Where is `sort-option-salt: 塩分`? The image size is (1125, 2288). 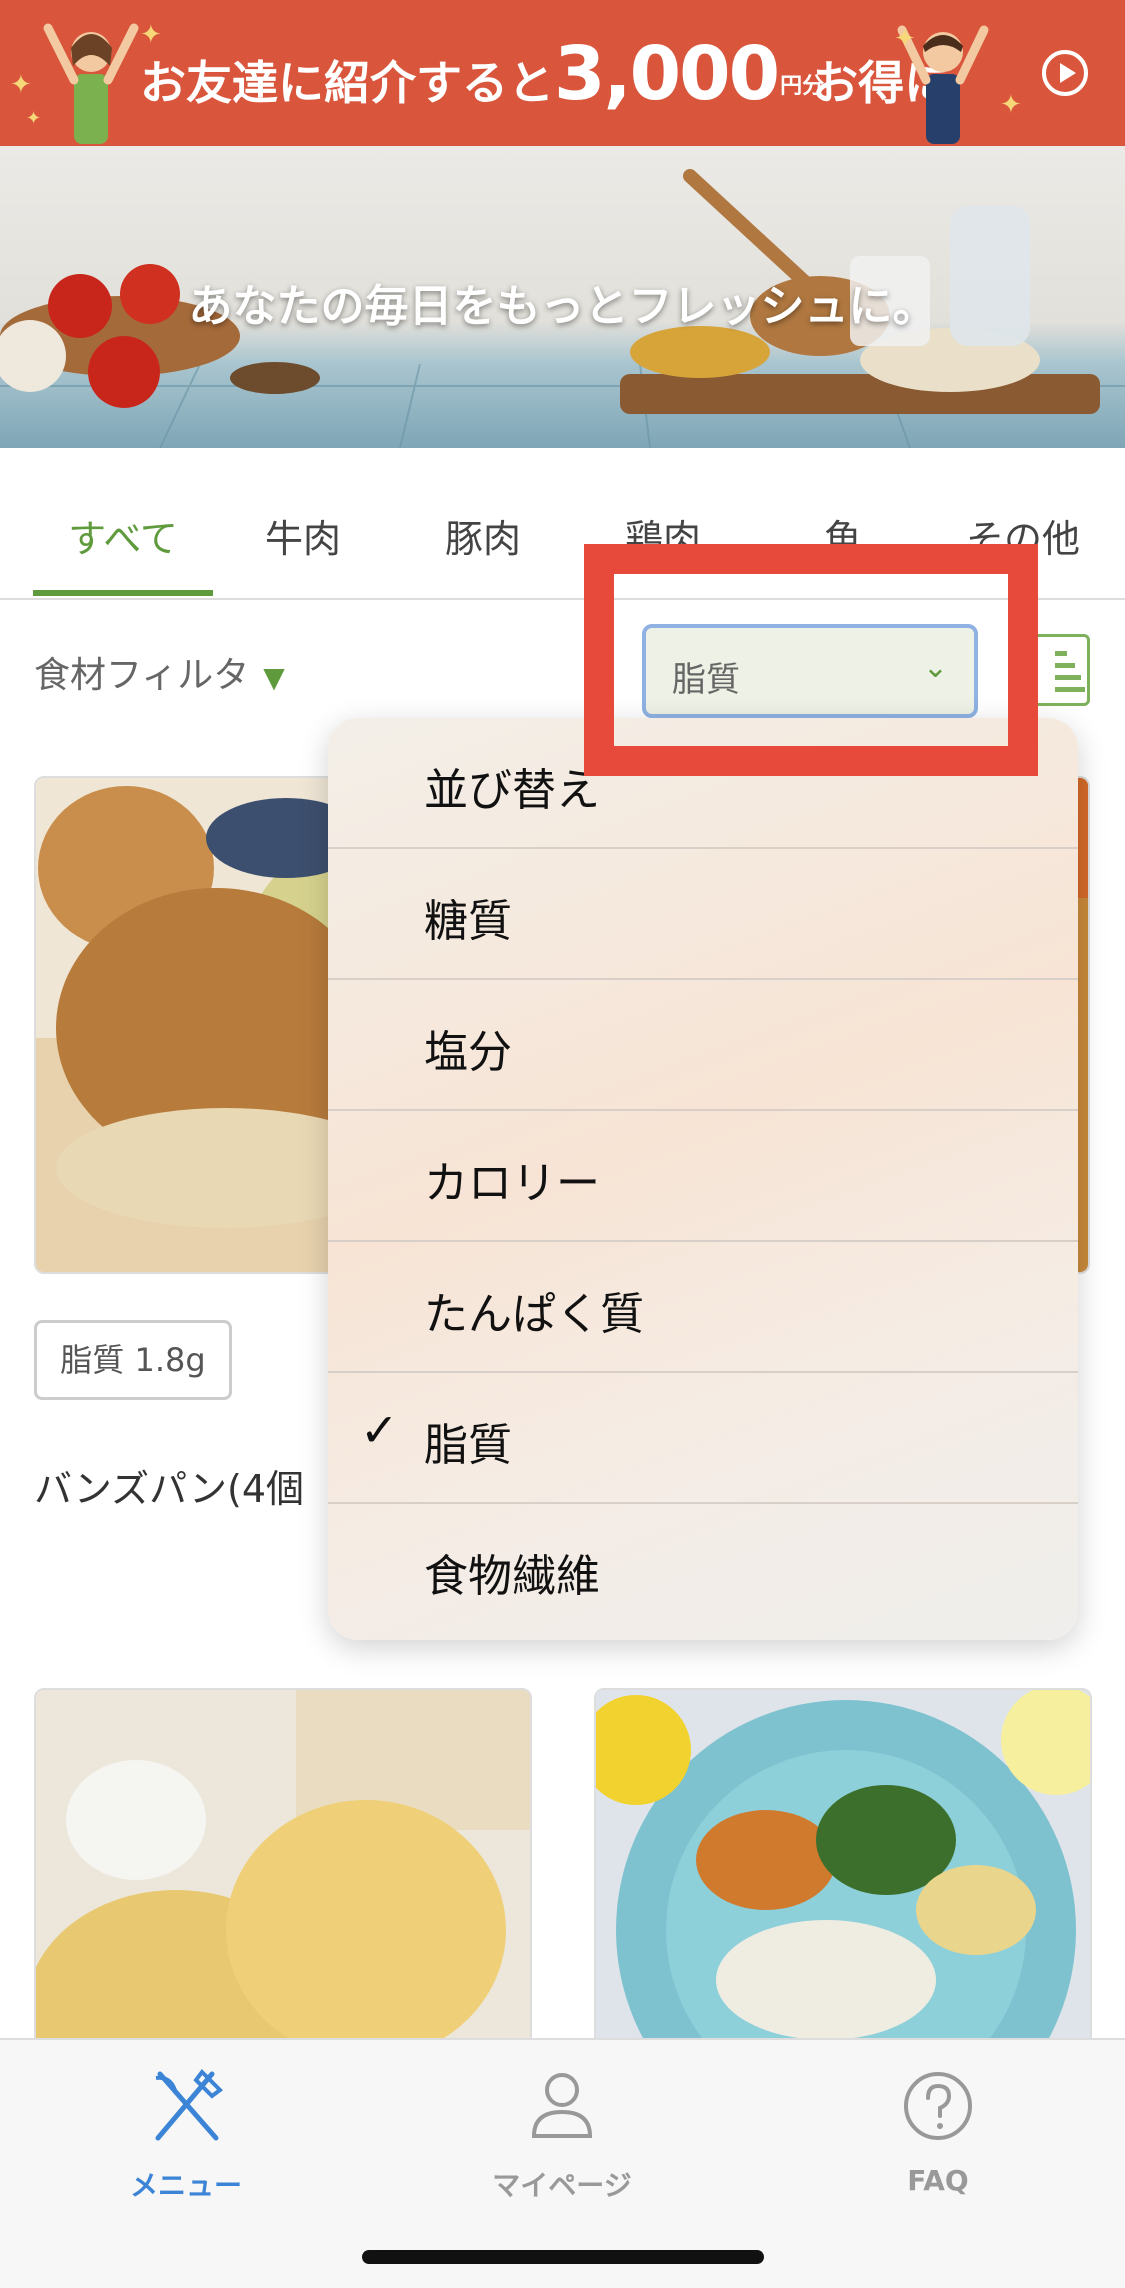 sort-option-salt: 塩分 is located at coordinates (703, 1045).